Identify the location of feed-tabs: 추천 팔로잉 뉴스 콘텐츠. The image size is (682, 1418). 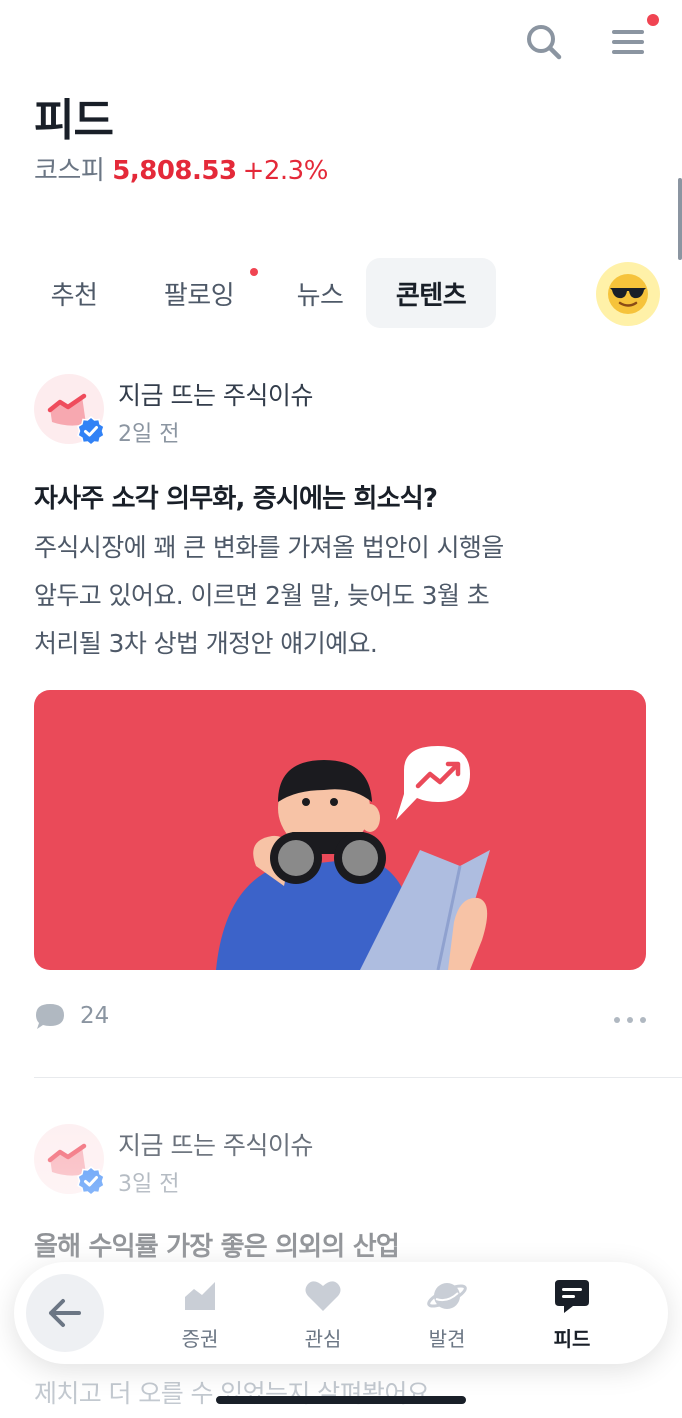
(284, 293).